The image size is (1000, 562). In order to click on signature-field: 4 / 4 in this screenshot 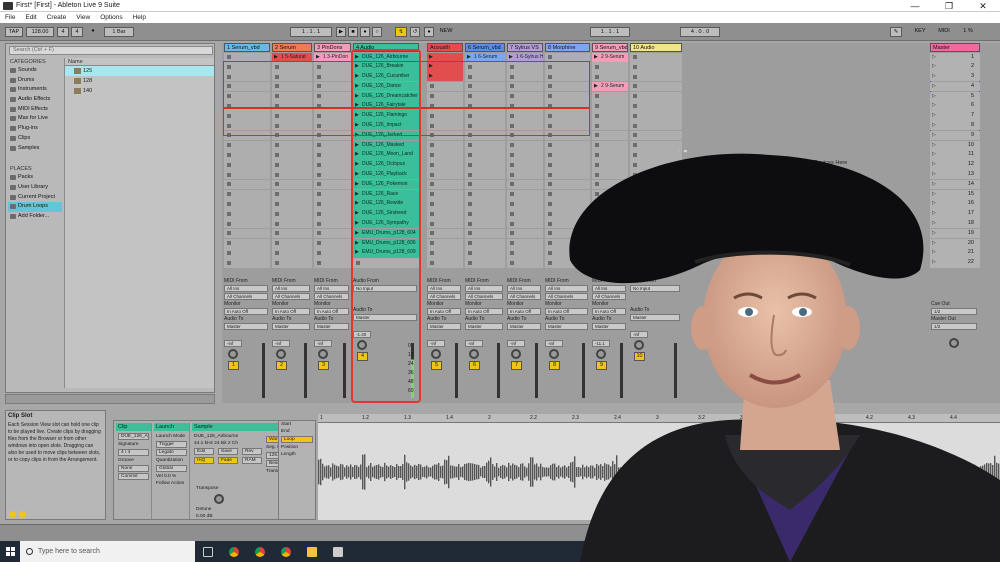, I will do `click(133, 452)`.